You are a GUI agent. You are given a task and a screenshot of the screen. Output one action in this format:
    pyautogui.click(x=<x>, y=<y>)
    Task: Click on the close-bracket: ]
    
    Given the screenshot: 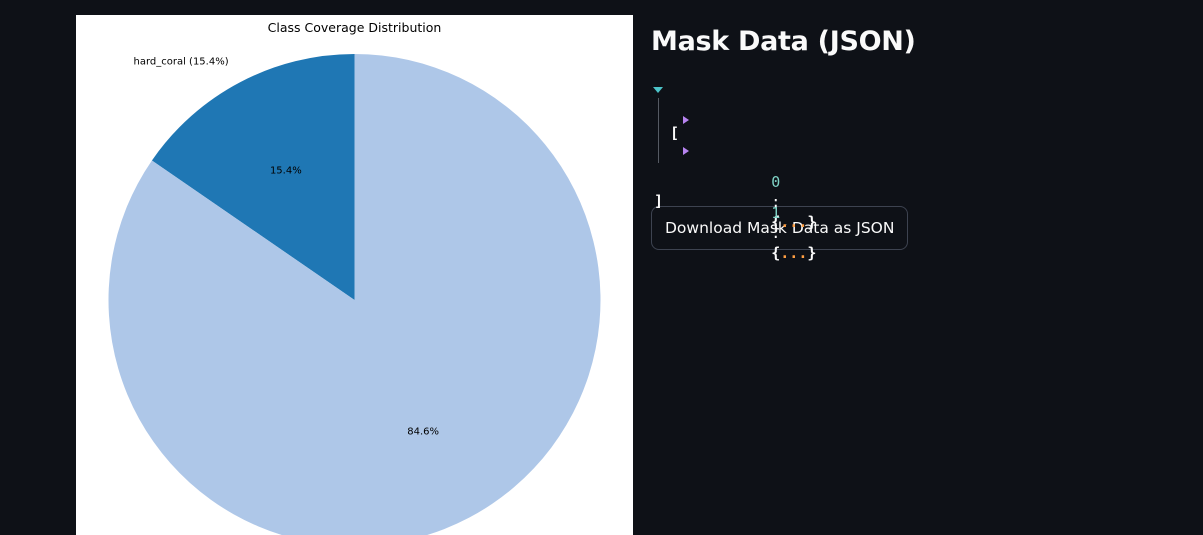 What is the action you would take?
    pyautogui.click(x=659, y=201)
    